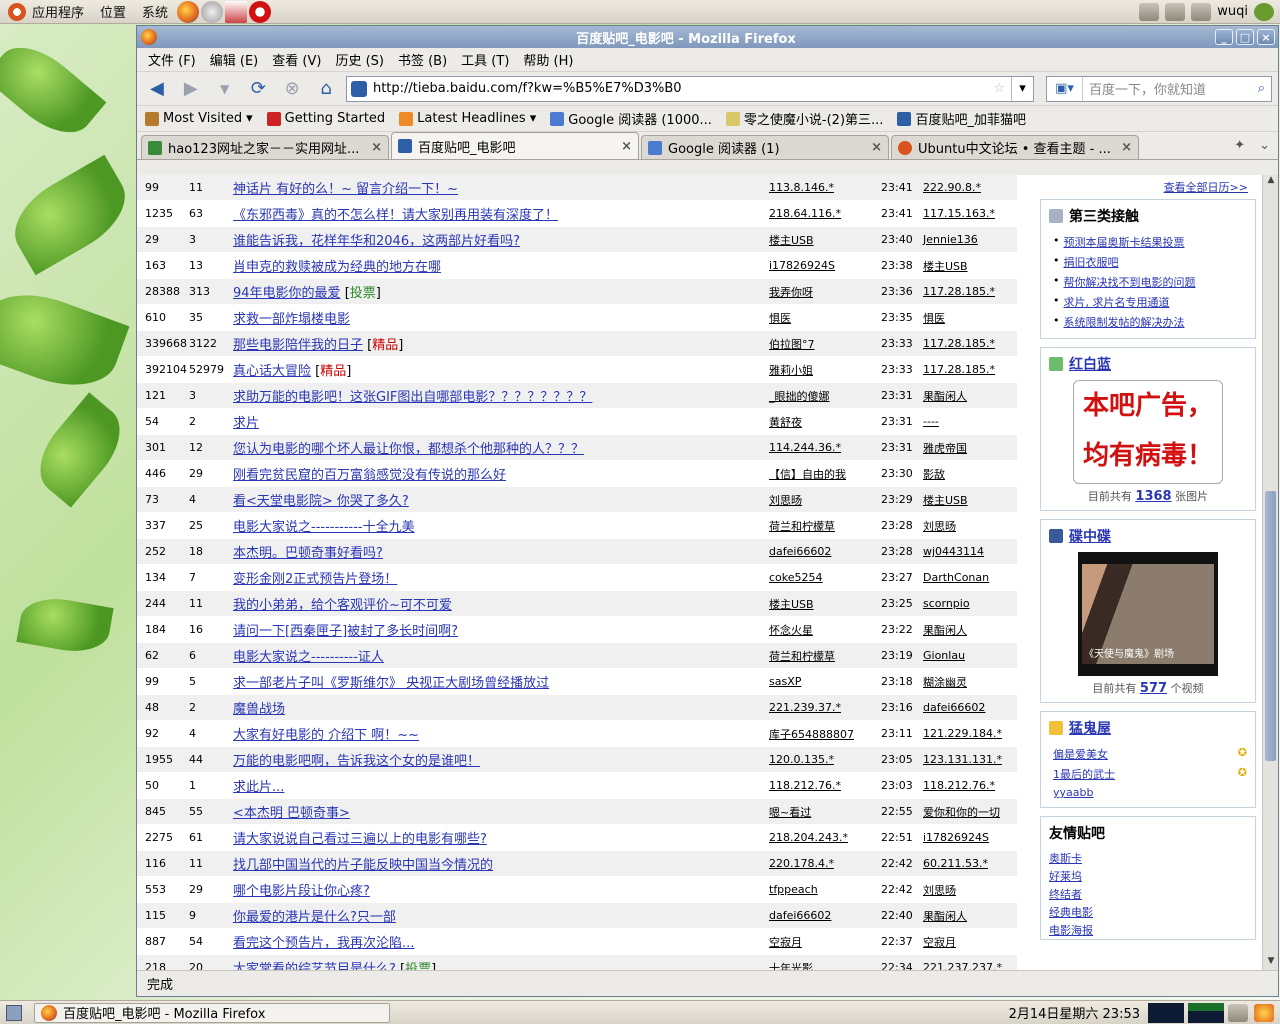 The width and height of the screenshot is (1280, 1024). Describe the element at coordinates (369, 475) in the screenshot. I see `thread-title-link: 刚看完贫民窟的百万富翁感觉没有传说的那么好` at that location.